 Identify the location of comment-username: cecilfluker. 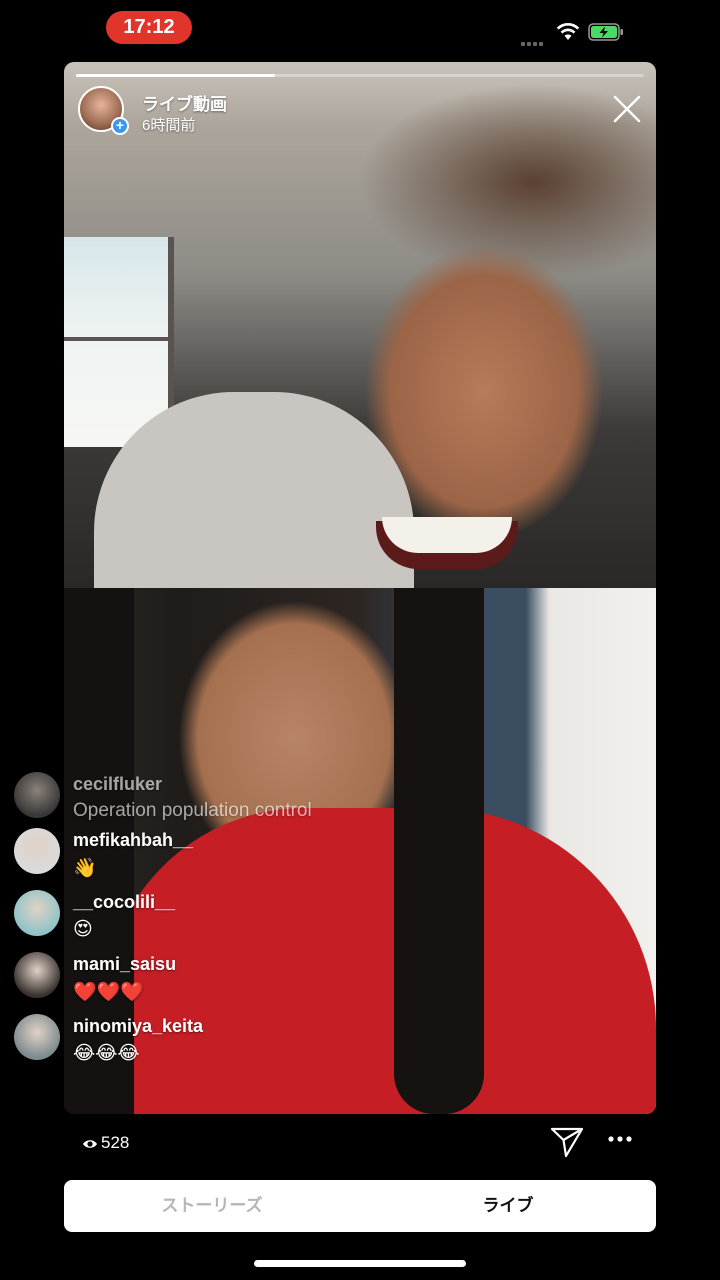
(117, 784).